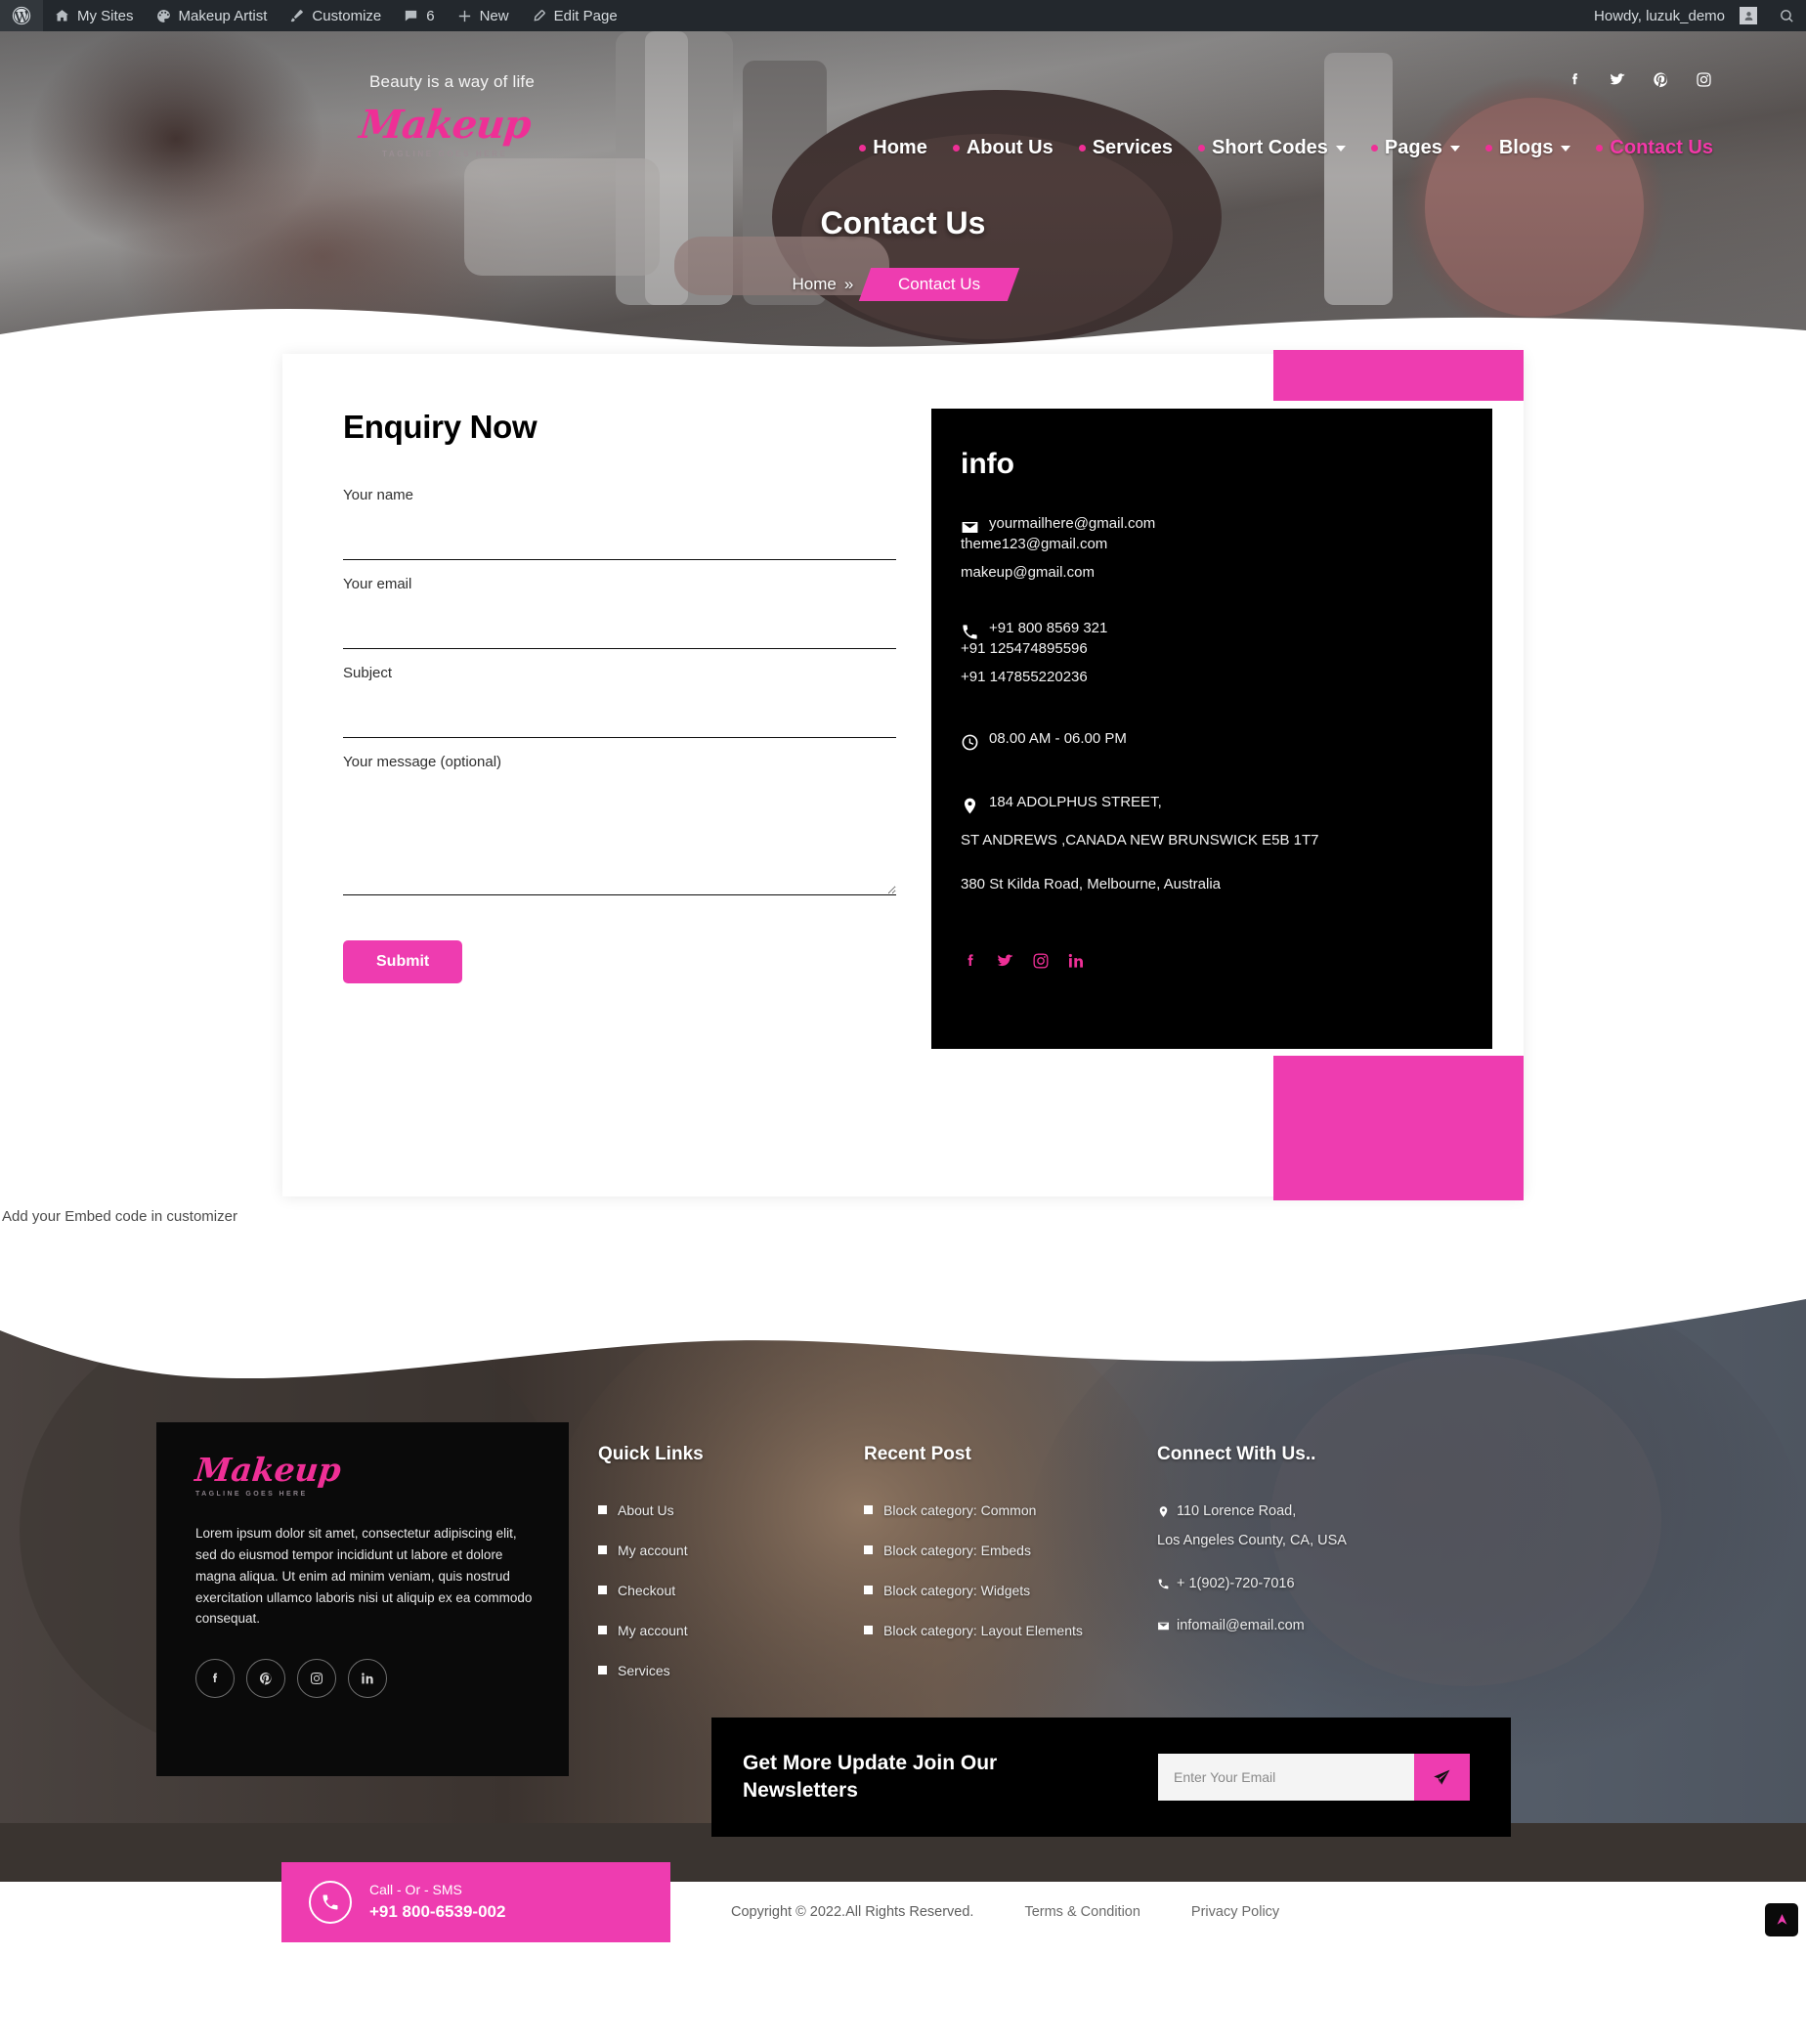 Image resolution: width=1806 pixels, height=2044 pixels. I want to click on admin-bar-item-edit-page: Edit Page, so click(574, 15).